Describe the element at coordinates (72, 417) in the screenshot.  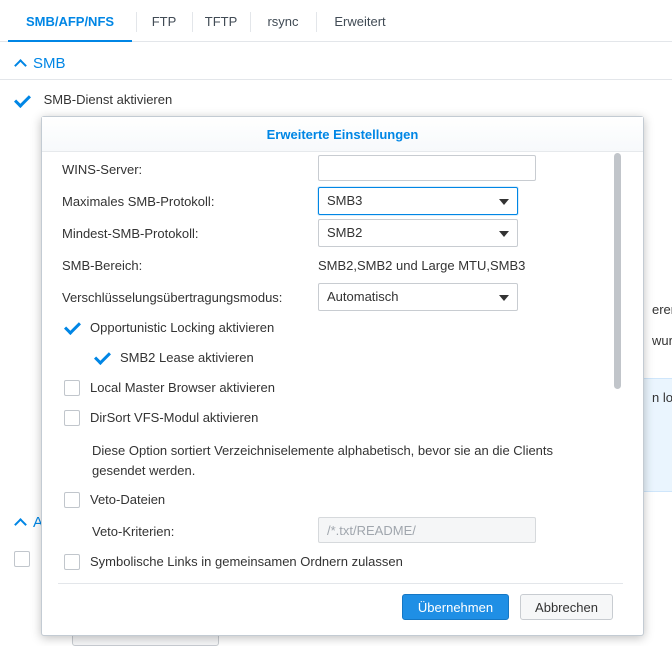
I see `dirsort-checkbox` at that location.